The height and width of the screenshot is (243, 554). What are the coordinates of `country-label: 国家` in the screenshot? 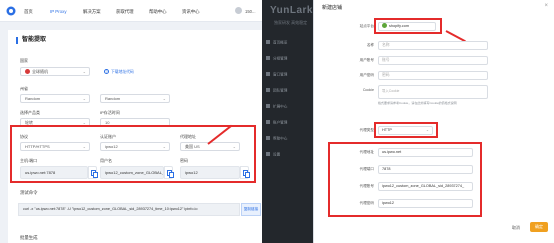 It's located at (24, 60).